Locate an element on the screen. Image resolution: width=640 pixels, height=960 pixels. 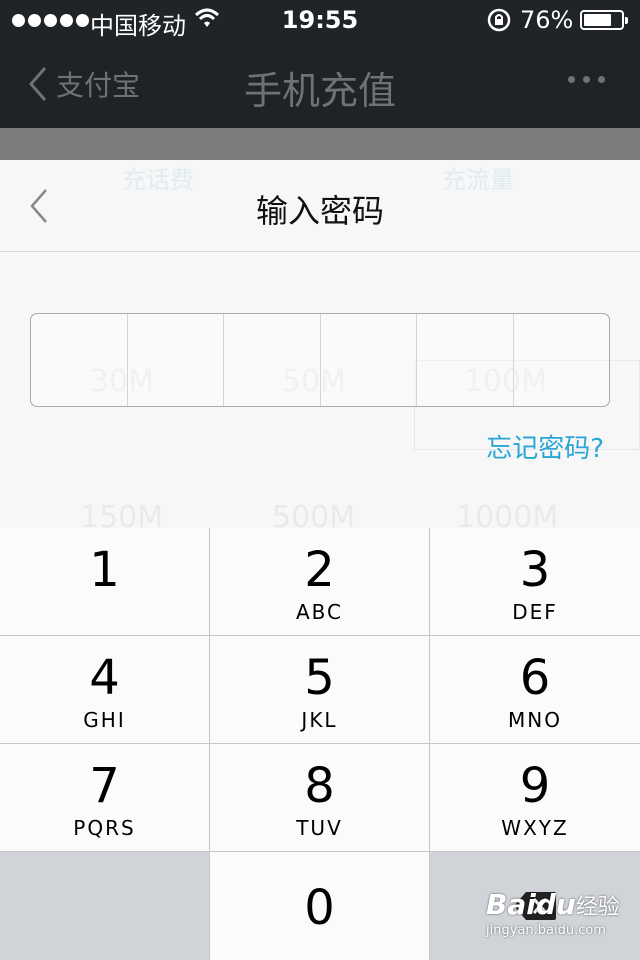
background-overlay-strip is located at coordinates (320, 144).